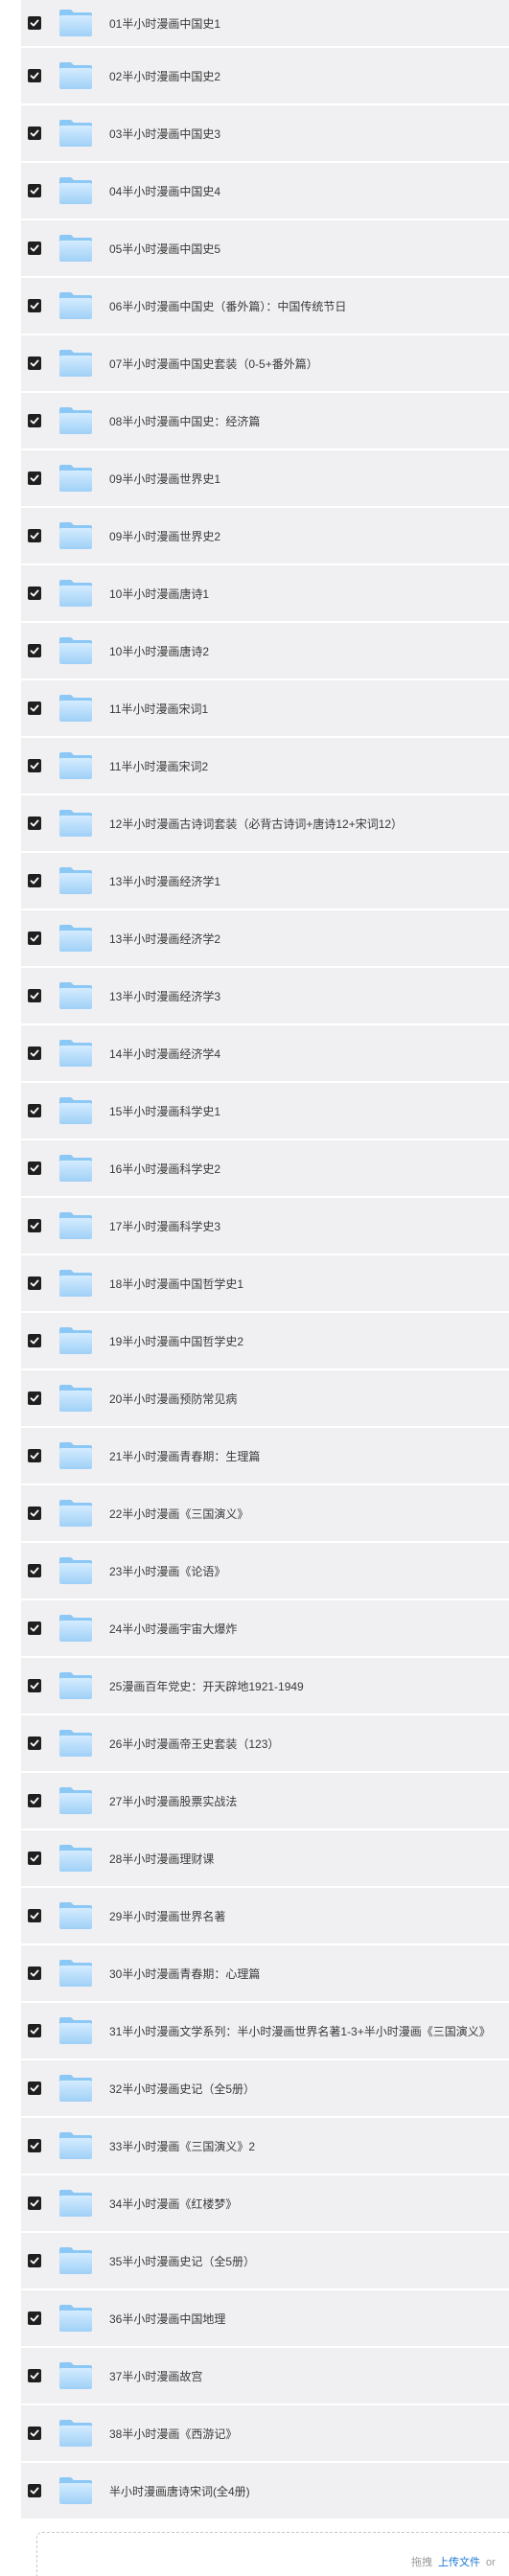 Image resolution: width=509 pixels, height=2576 pixels. Describe the element at coordinates (309, 594) in the screenshot. I see `file-name: 10半小时漫画唐诗1` at that location.